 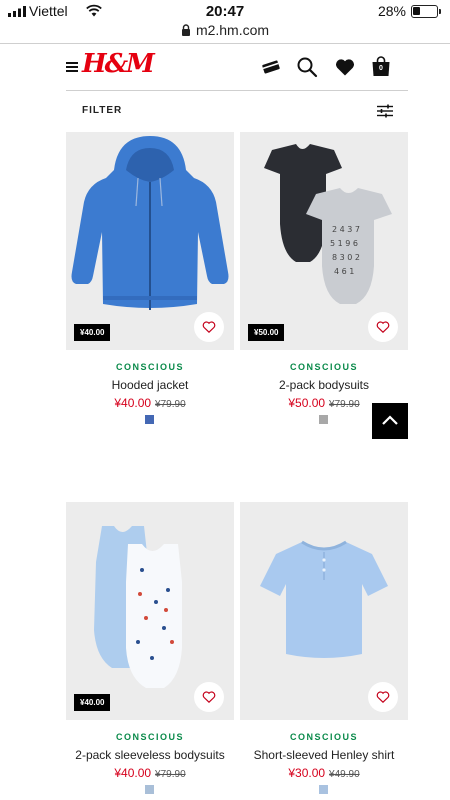 What do you see at coordinates (307, 773) in the screenshot?
I see `sale-price: ¥30.00` at bounding box center [307, 773].